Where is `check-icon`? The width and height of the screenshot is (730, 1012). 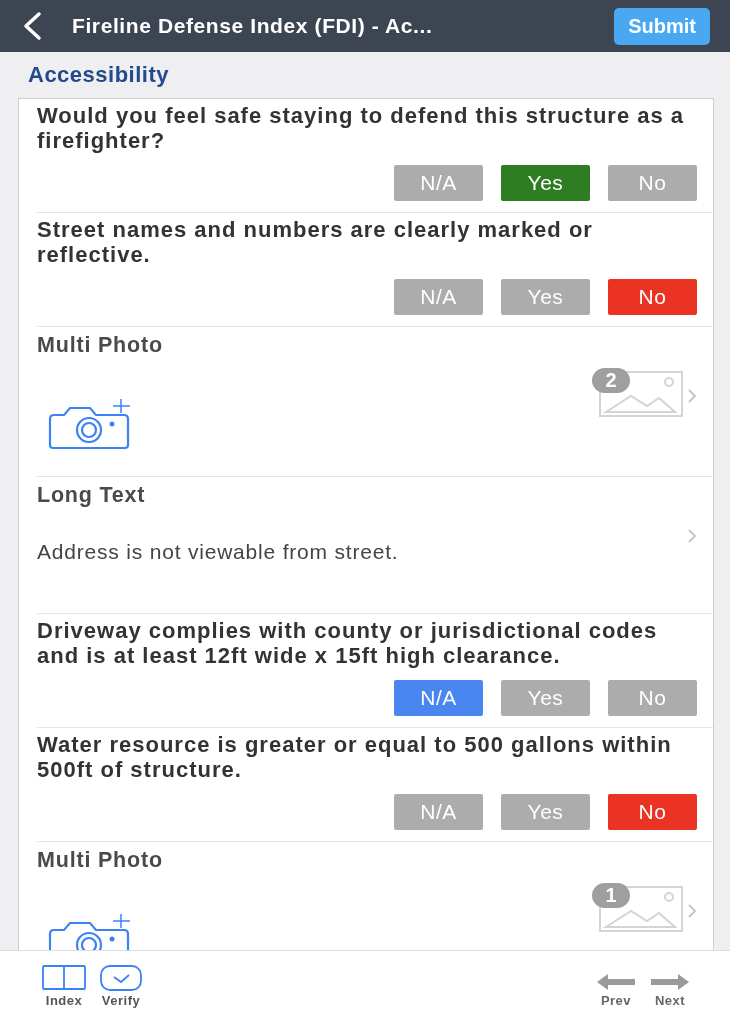 check-icon is located at coordinates (121, 978).